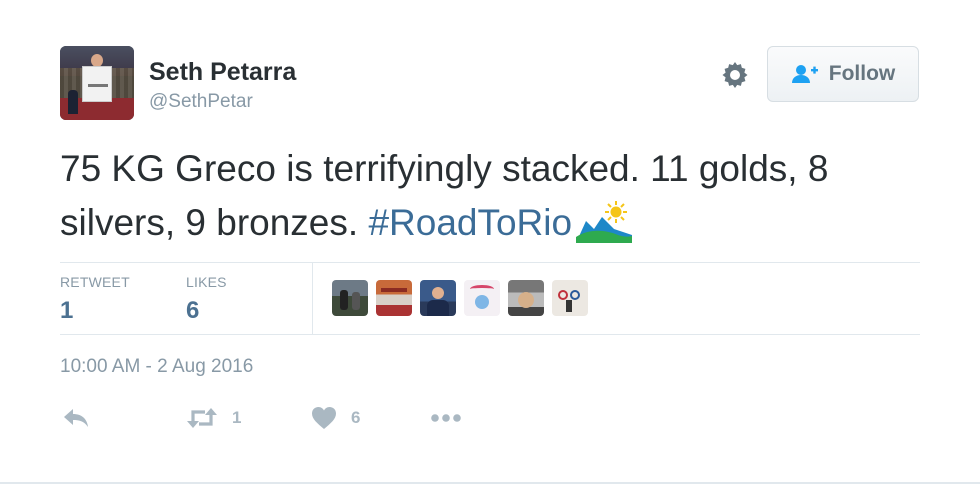  Describe the element at coordinates (201, 102) in the screenshot. I see `author-handle: @SethPetar` at that location.